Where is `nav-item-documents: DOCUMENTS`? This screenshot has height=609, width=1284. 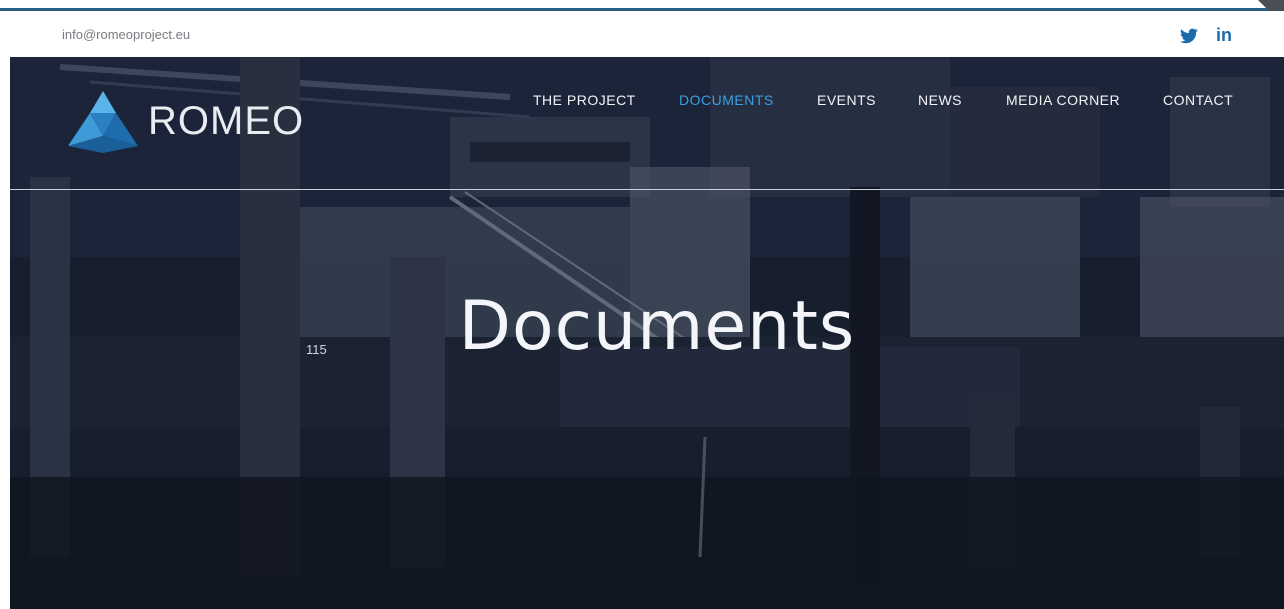 nav-item-documents: DOCUMENTS is located at coordinates (726, 100).